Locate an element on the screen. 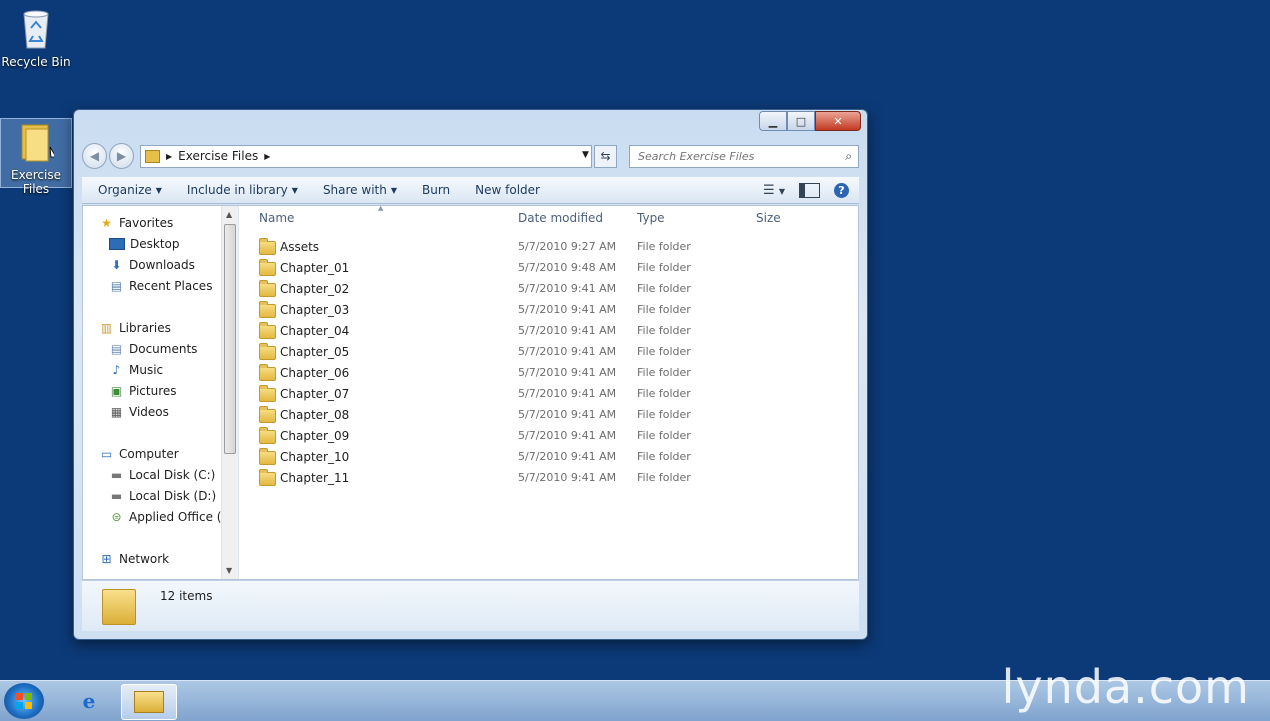  navigation-row: ◀ ▶ ▶ Exercise Files ▶ ▼ ⇆ ⌕ is located at coordinates (470, 156).